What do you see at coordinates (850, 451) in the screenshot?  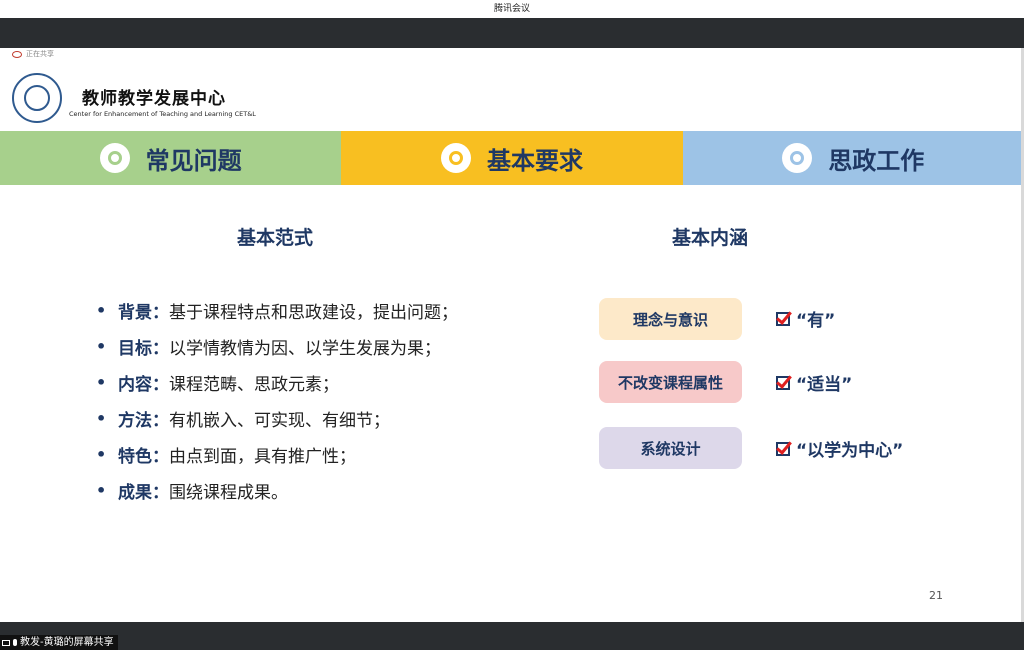 I see `check-label: “以学为中心”` at bounding box center [850, 451].